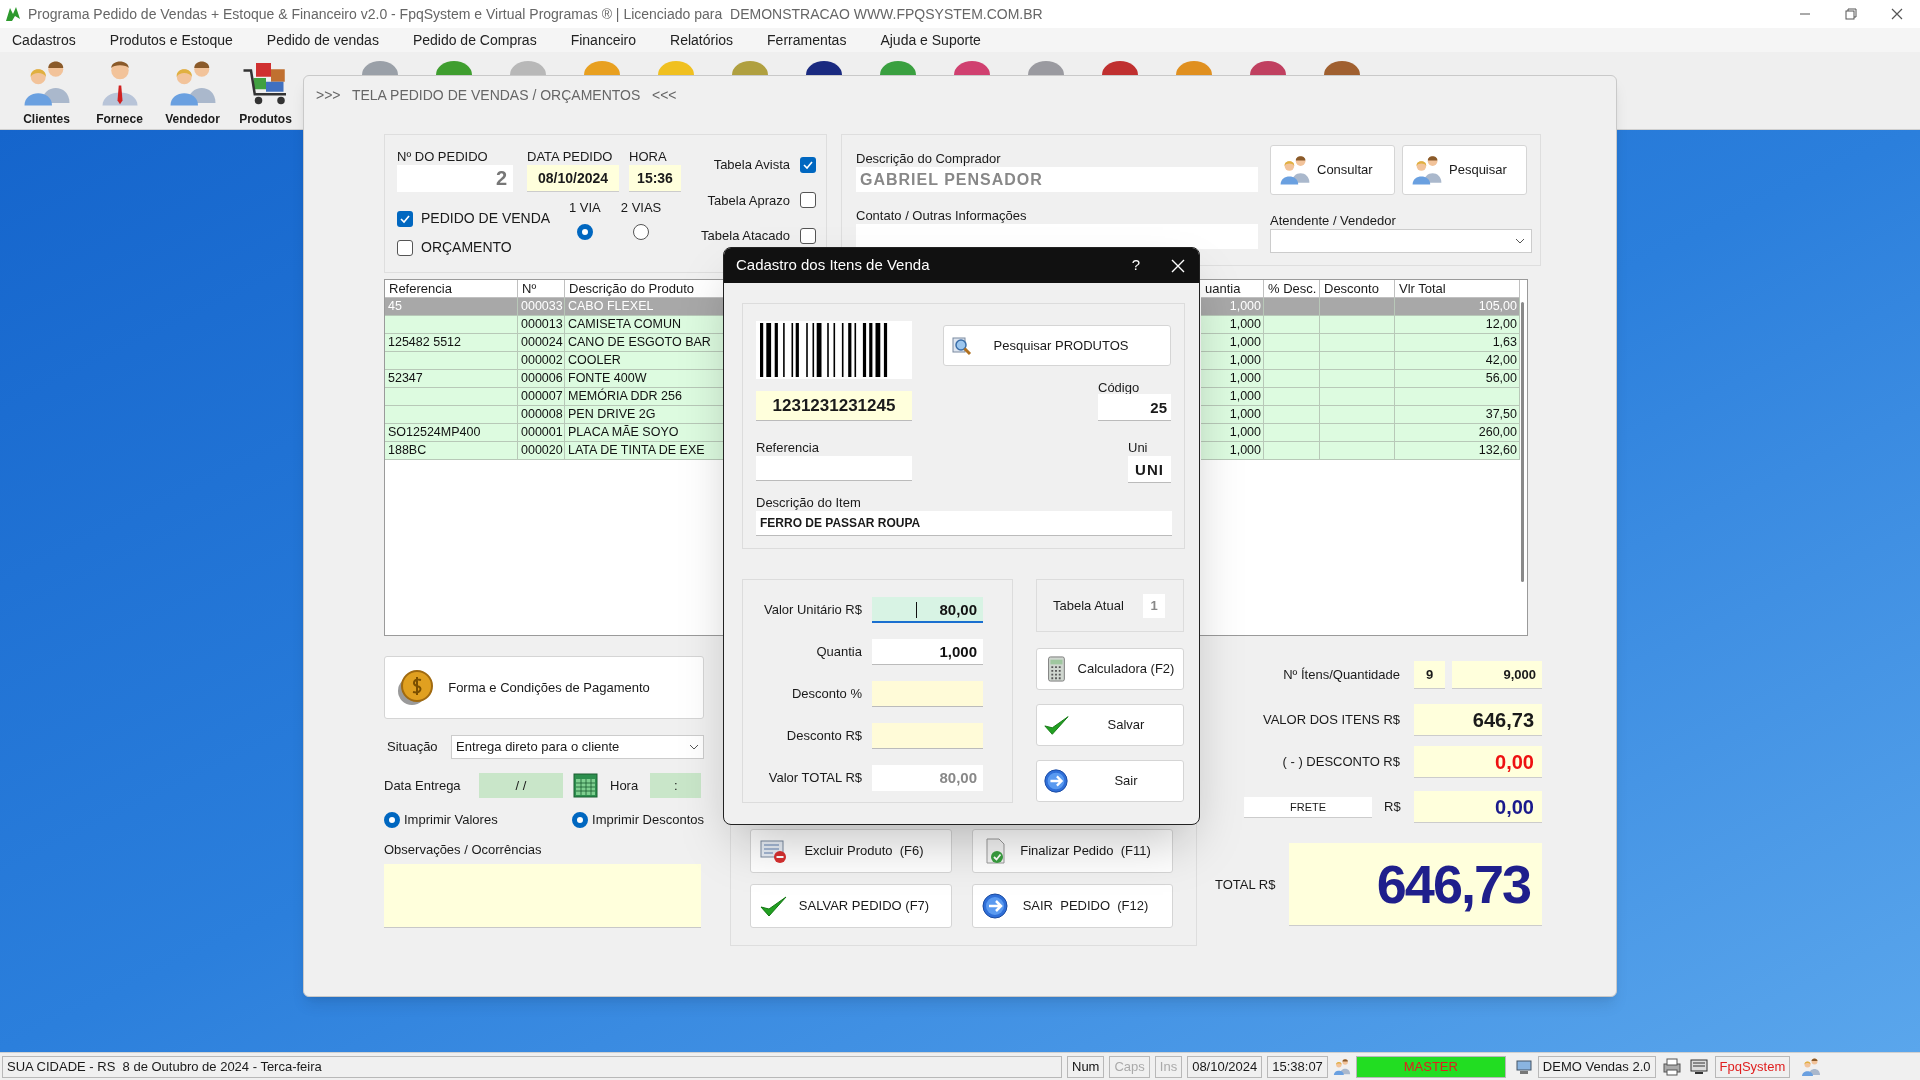  What do you see at coordinates (1596, 1066) in the screenshot?
I see `status-product: DEMO Vendas 2.0` at bounding box center [1596, 1066].